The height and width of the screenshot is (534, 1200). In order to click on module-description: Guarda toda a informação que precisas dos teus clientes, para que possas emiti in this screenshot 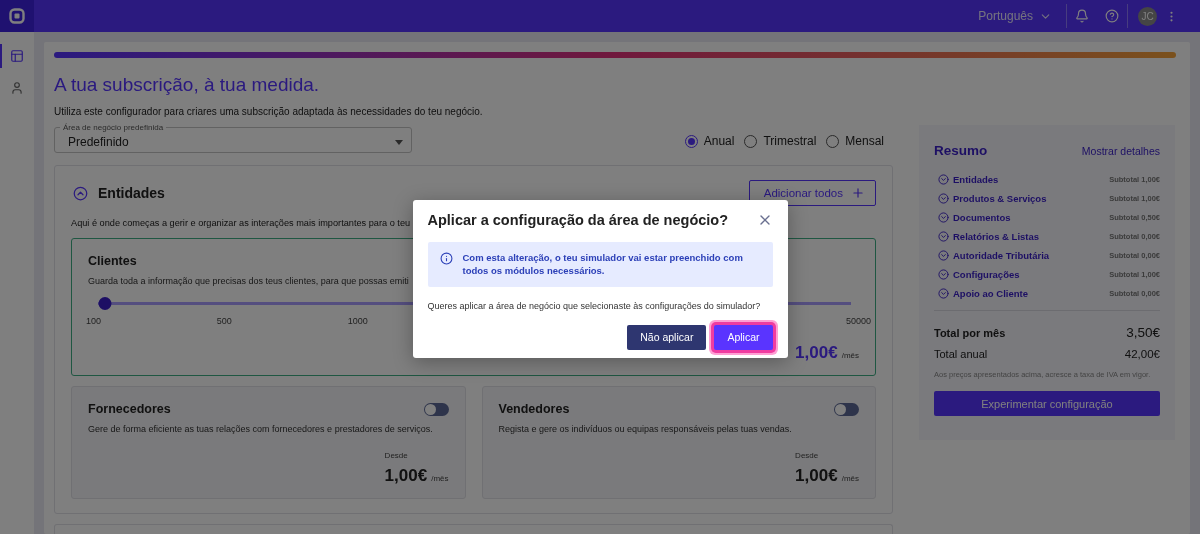, I will do `click(248, 281)`.